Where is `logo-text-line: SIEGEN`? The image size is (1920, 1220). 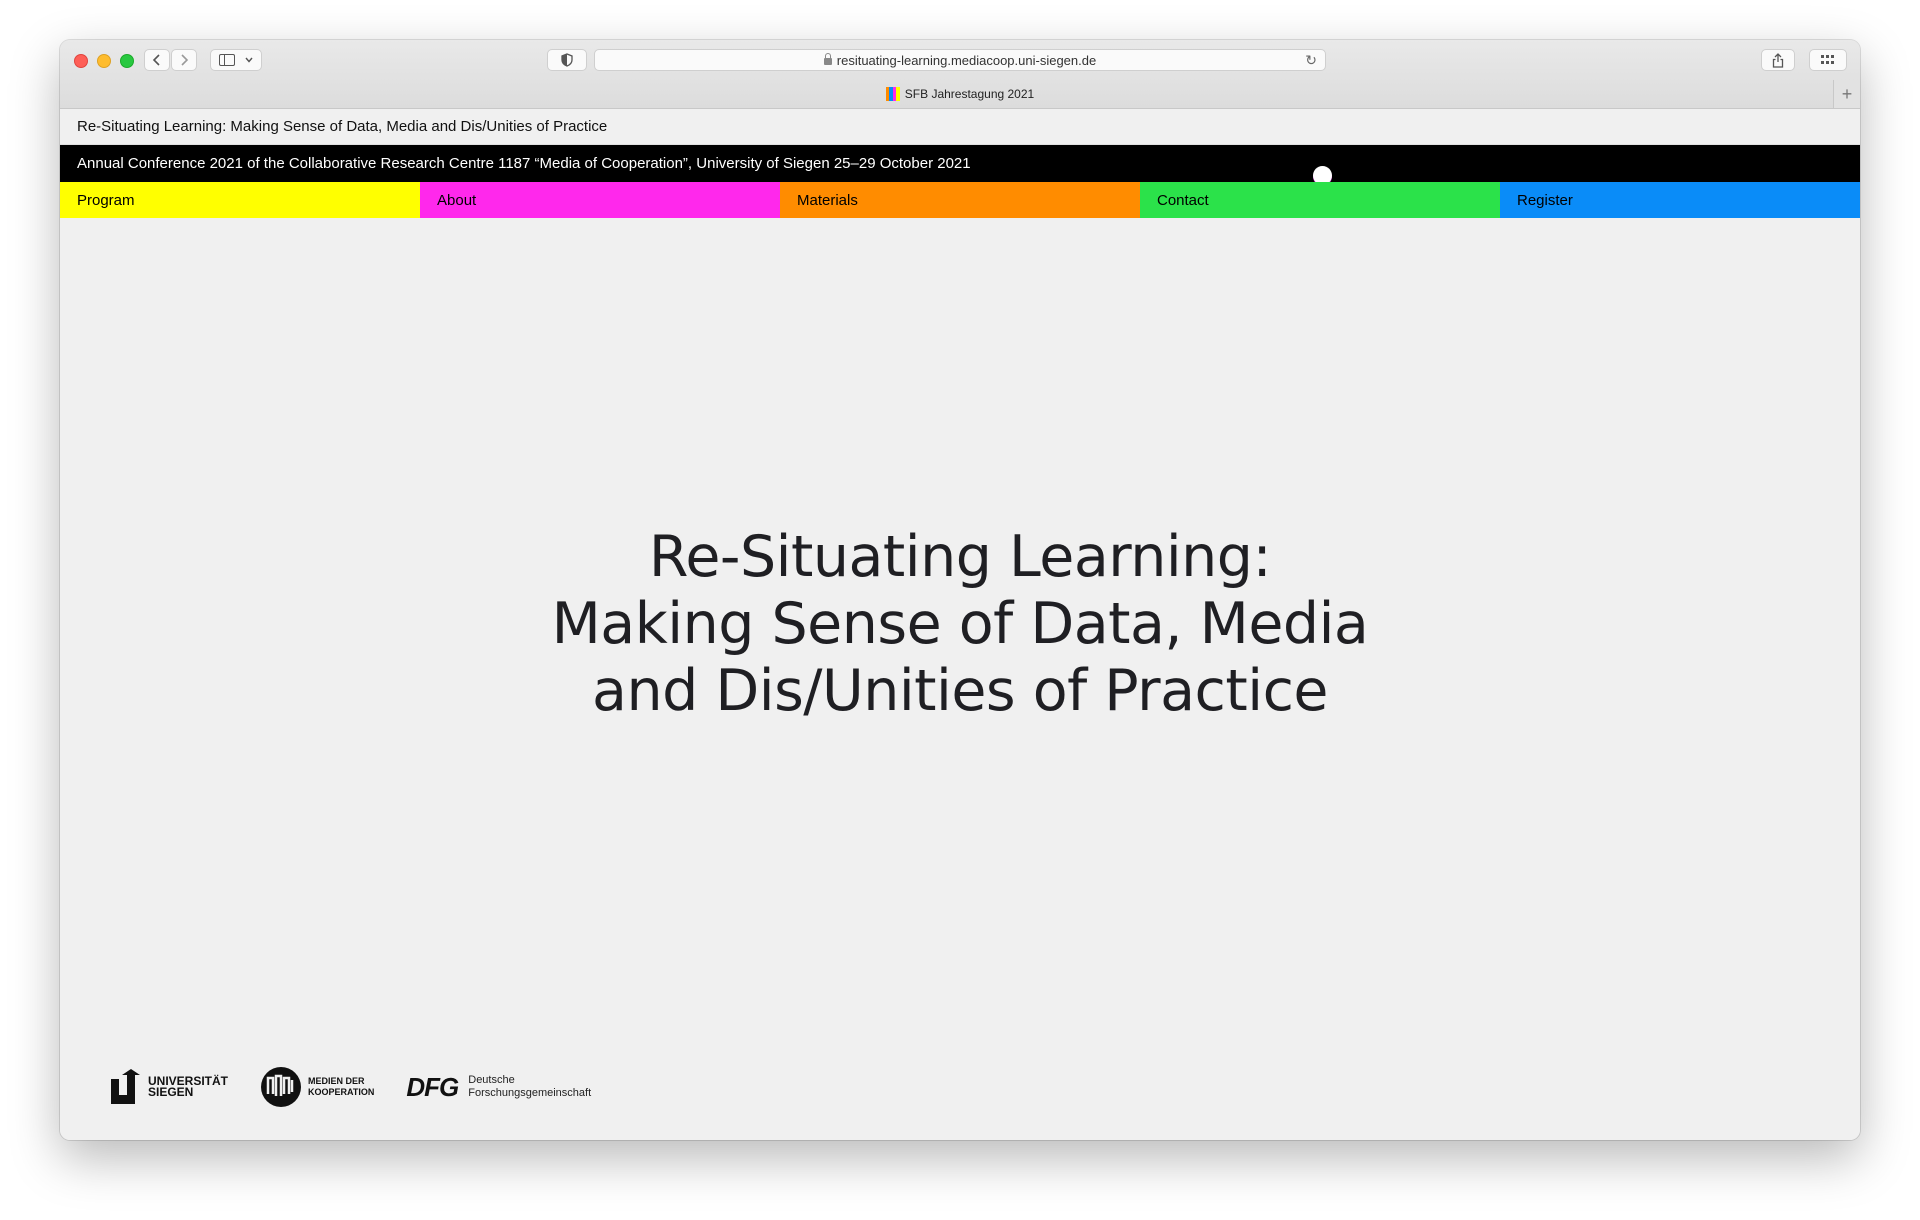
logo-text-line: SIEGEN is located at coordinates (171, 1092).